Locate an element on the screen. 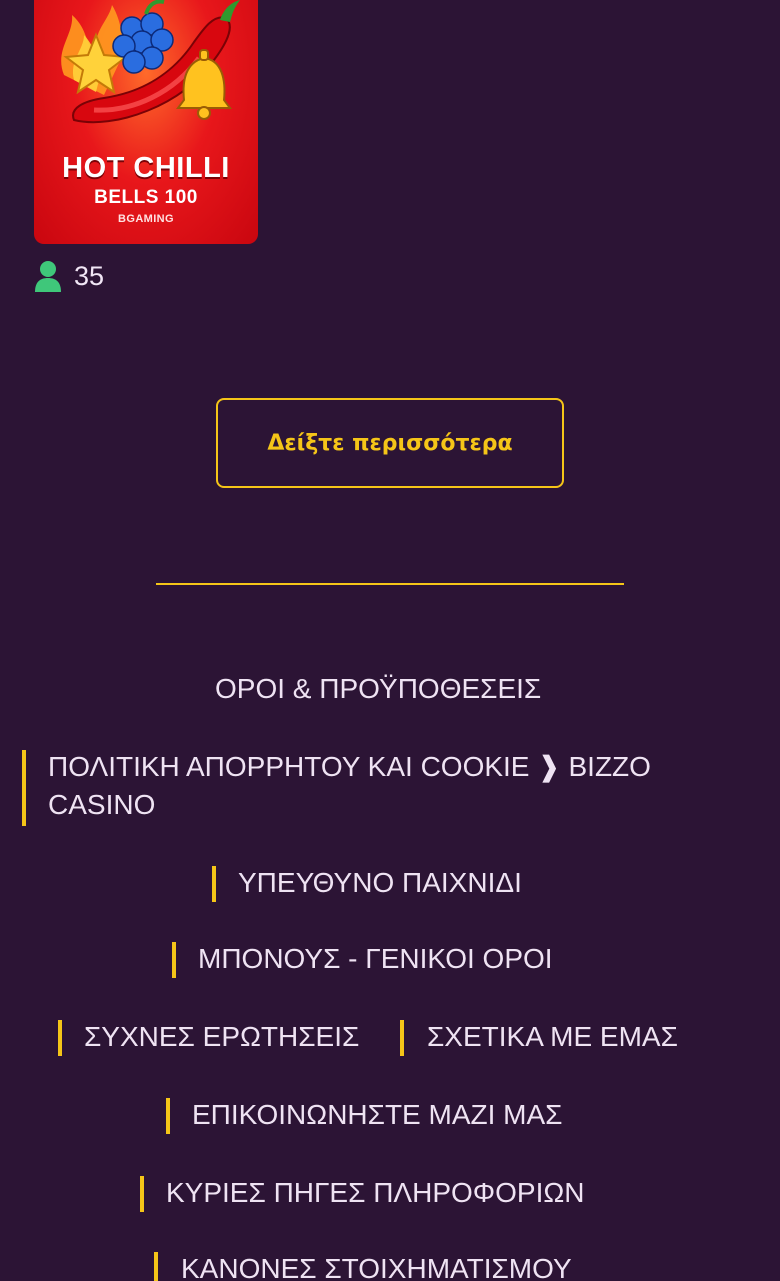  footer-link-privacy: ΠΟΛΙΤΙΚΗ ΑΠΟΡΡΗΤΟΥ ΚΑΙ COOKIE ❱ BIZZO is located at coordinates (349, 767).